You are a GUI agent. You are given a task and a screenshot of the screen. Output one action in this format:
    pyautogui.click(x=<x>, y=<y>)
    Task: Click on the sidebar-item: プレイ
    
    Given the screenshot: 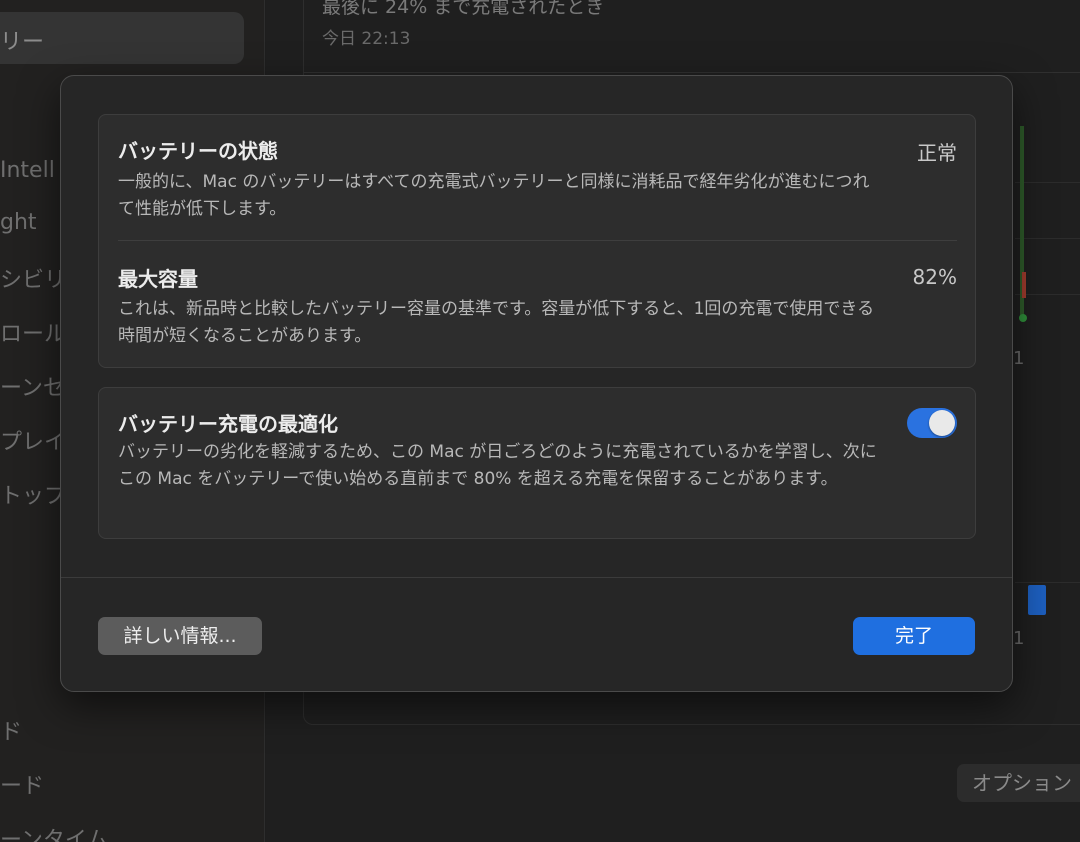 What is the action you would take?
    pyautogui.click(x=33, y=440)
    